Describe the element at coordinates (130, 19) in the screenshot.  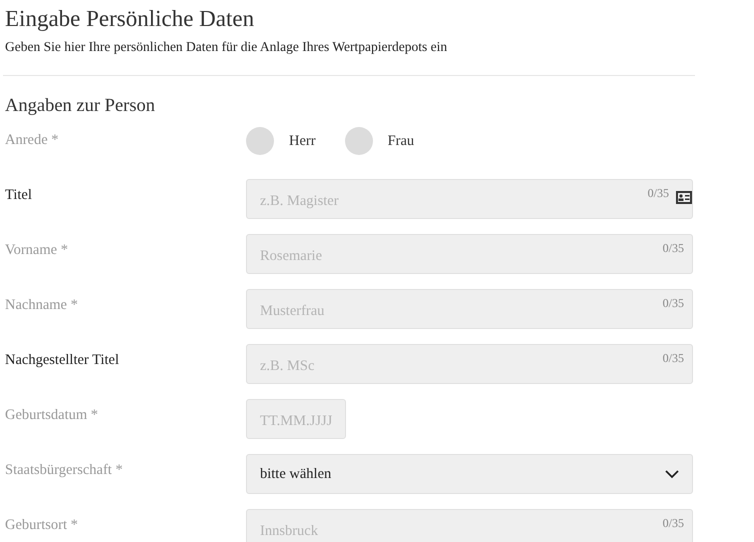
I see `page-title: Eingabe Persönliche Daten` at that location.